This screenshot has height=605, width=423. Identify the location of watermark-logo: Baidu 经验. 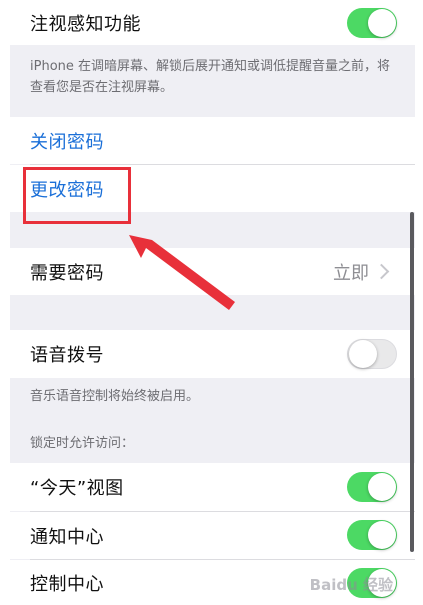
(351, 585).